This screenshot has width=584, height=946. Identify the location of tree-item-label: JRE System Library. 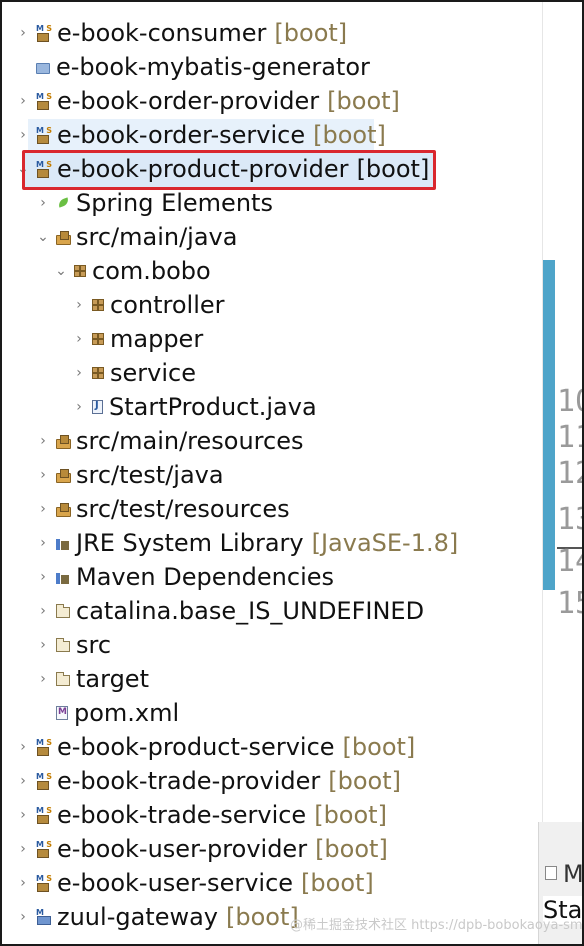
(190, 543).